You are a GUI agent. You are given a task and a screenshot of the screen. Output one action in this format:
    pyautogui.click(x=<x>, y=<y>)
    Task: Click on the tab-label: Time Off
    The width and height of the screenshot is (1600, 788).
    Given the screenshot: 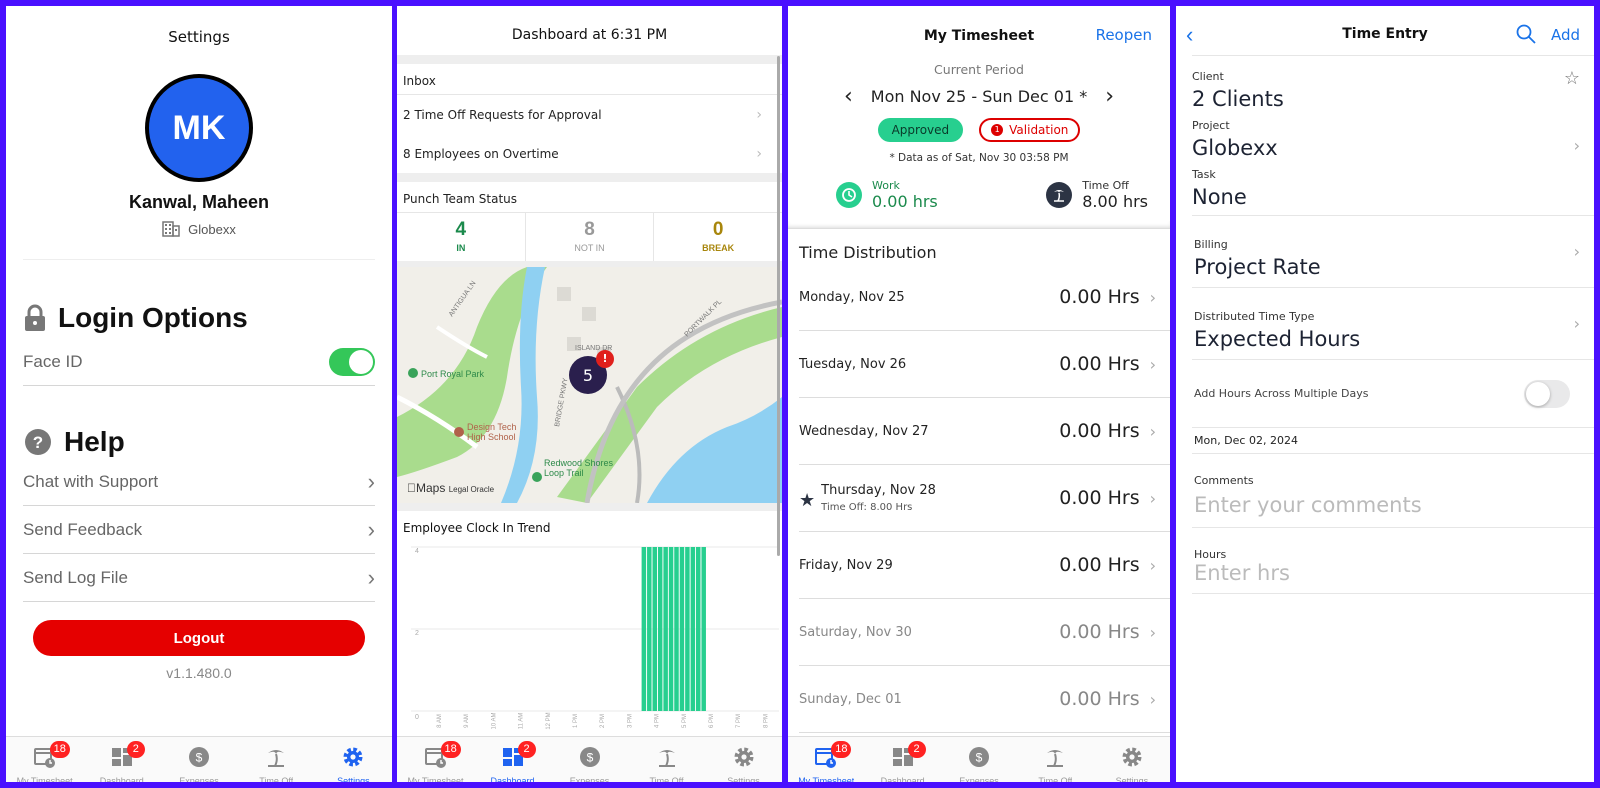 What is the action you would take?
    pyautogui.click(x=276, y=779)
    